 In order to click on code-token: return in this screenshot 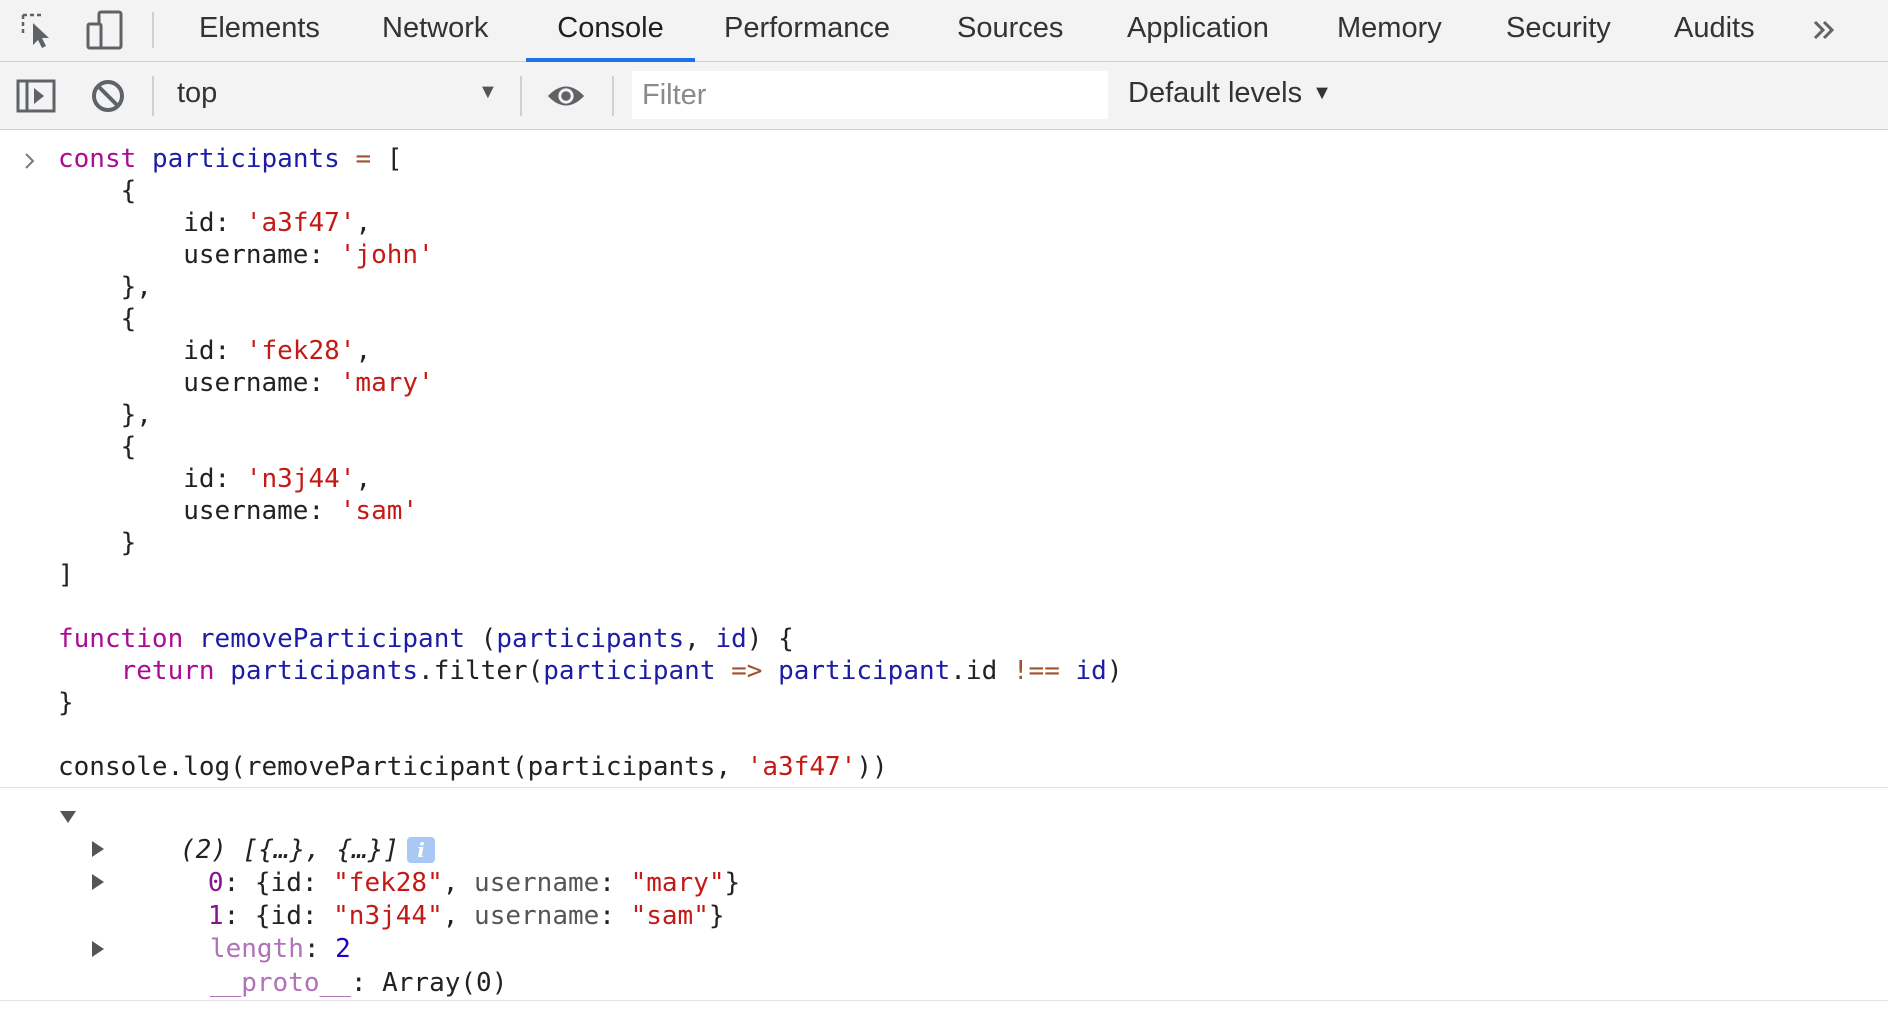, I will do `click(167, 671)`.